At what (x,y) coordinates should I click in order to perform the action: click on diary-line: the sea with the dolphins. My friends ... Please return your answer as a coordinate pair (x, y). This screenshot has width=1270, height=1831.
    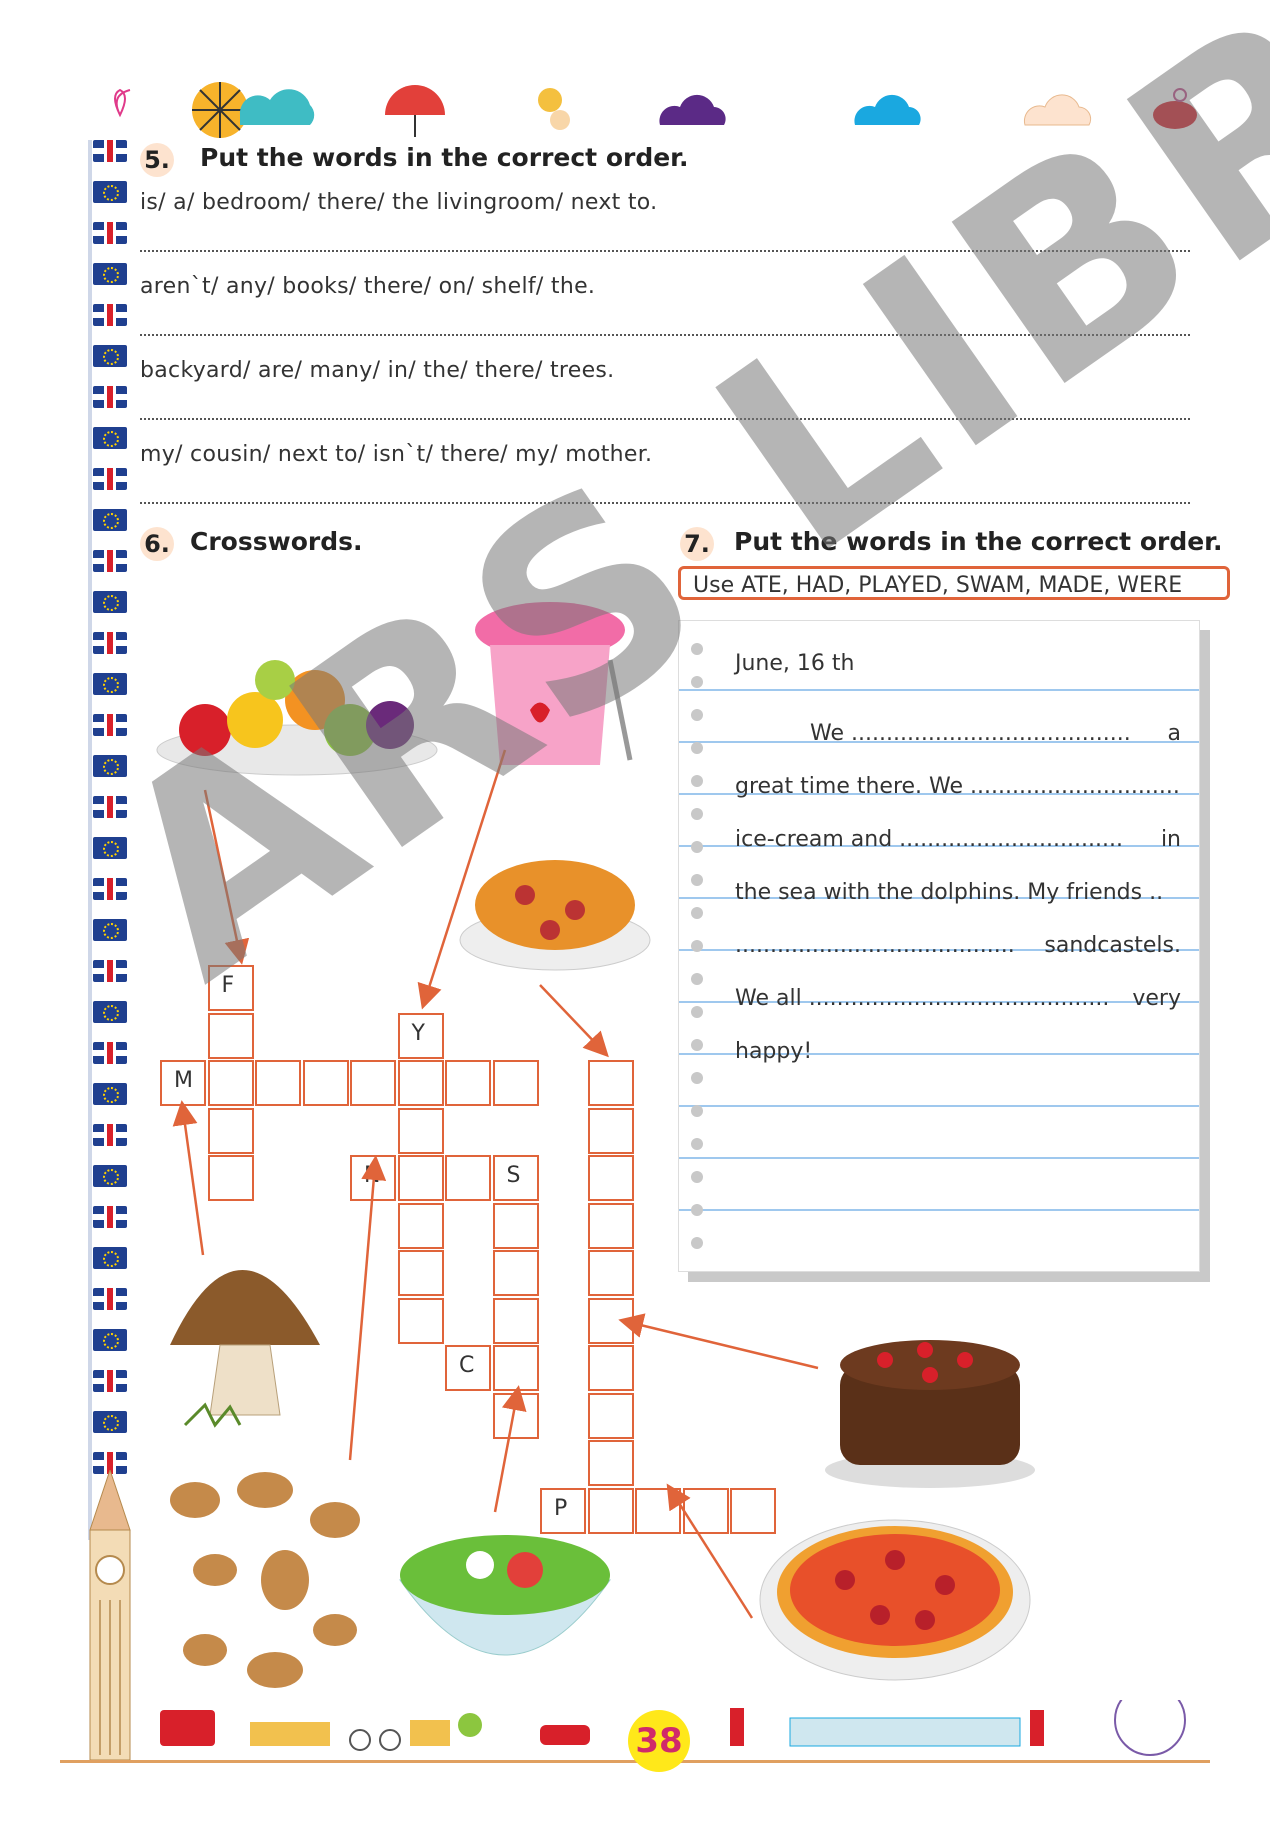
    Looking at the image, I should click on (958, 892).